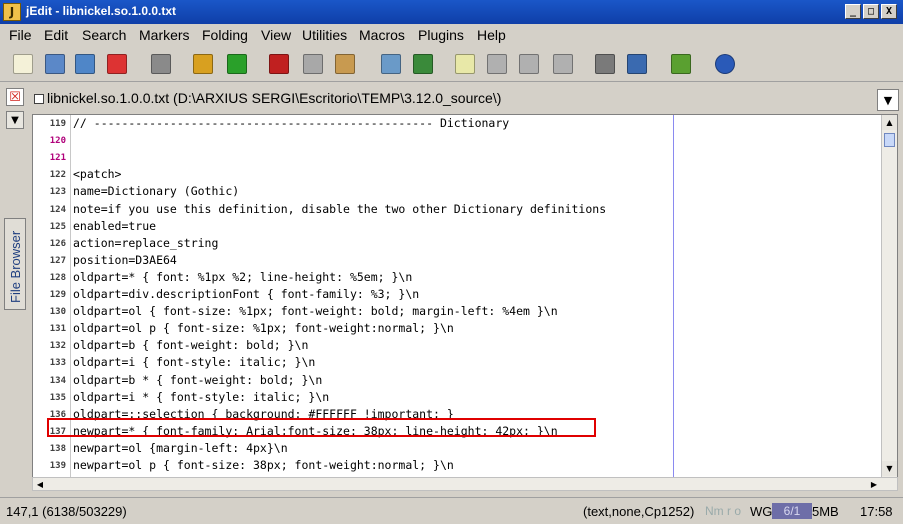 This screenshot has height=524, width=903. I want to click on buffer-unmodified-indicator, so click(39, 99).